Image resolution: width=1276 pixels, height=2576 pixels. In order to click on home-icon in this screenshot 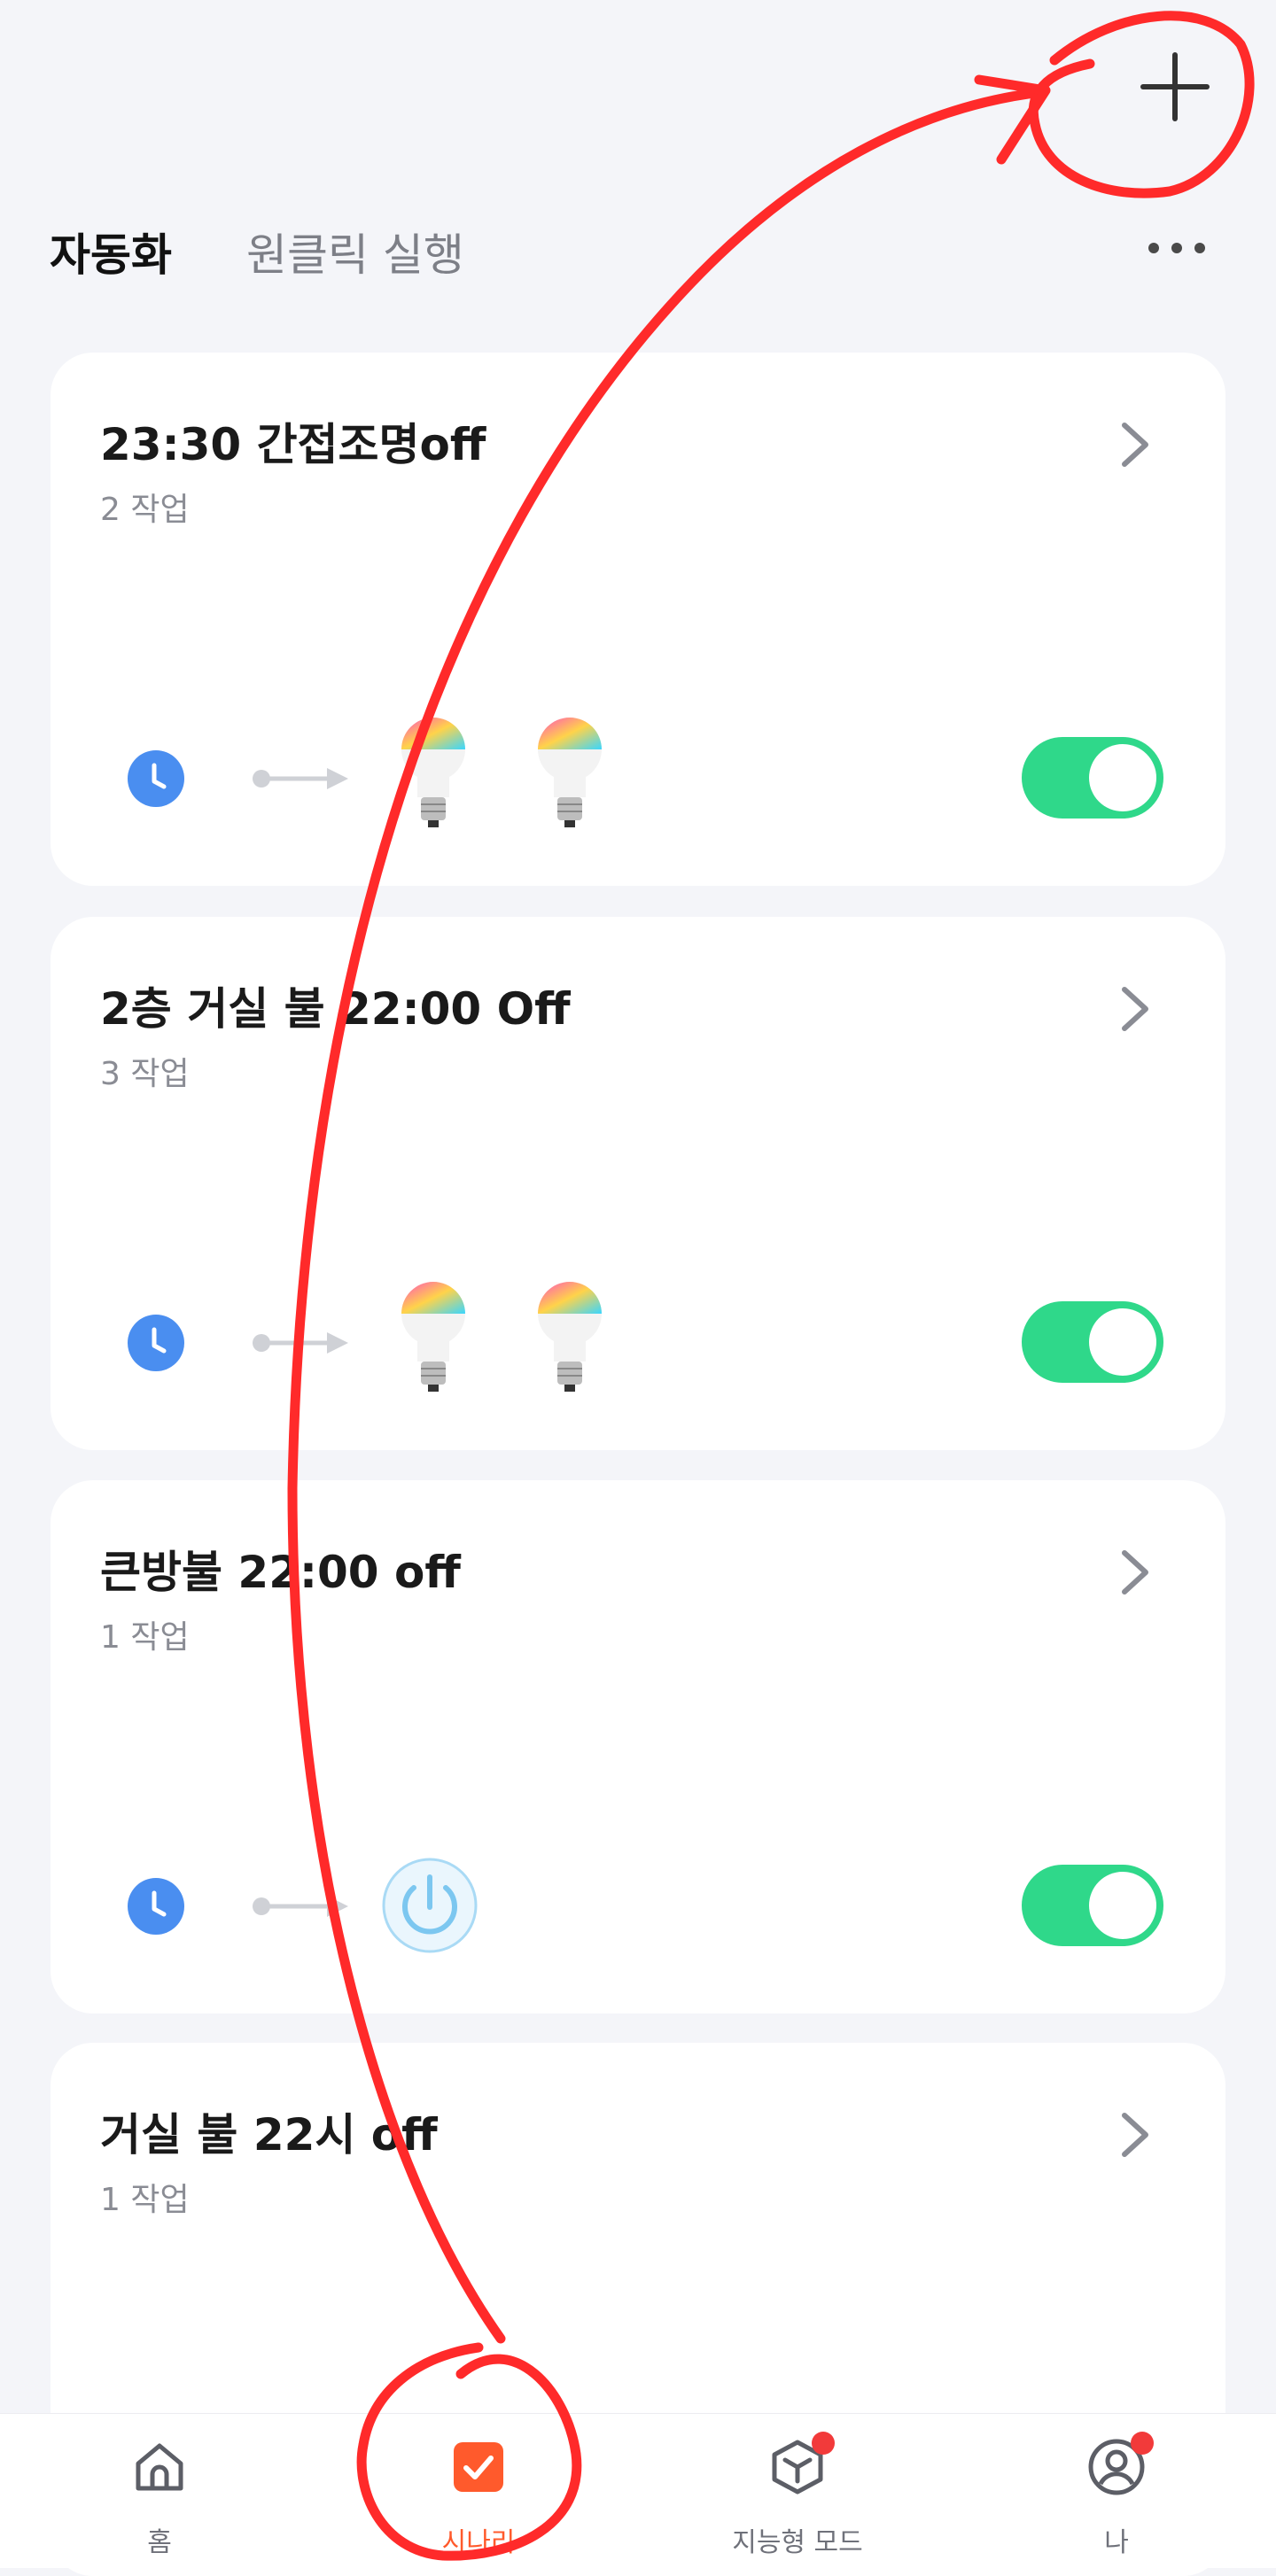, I will do `click(159, 2467)`.